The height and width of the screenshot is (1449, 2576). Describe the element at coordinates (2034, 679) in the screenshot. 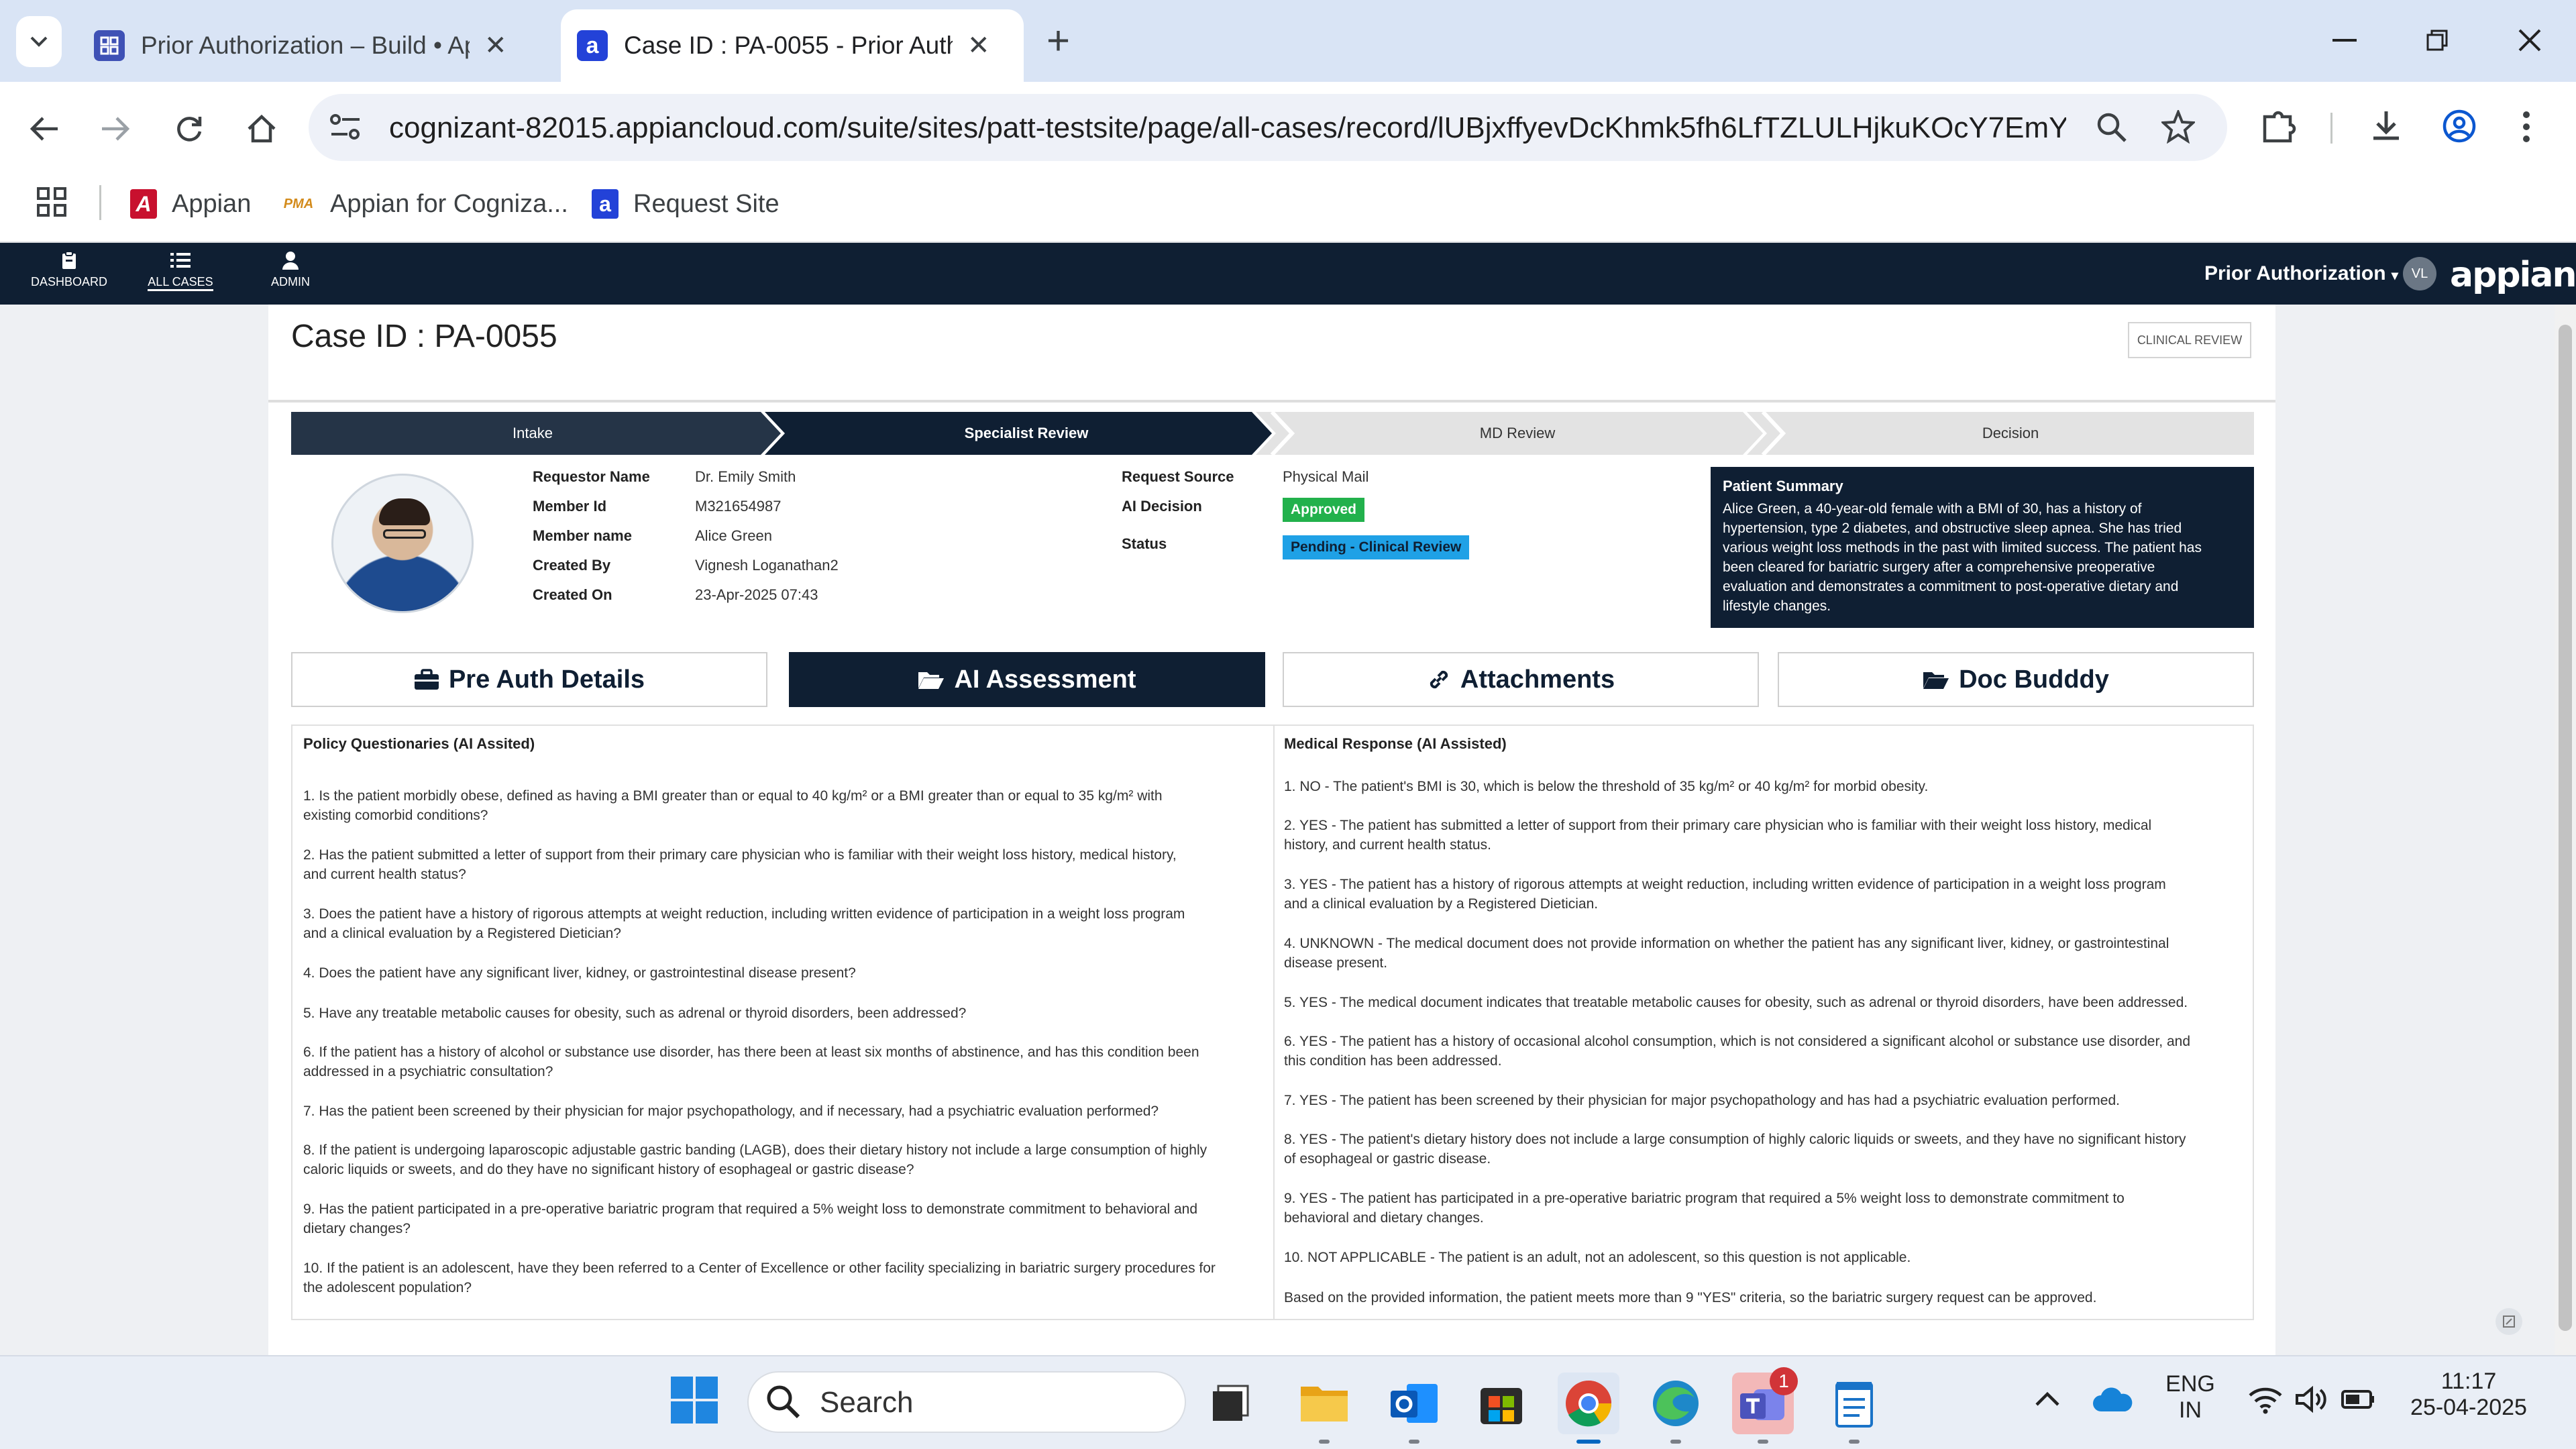

I see `tab-label: Doc Budddy` at that location.